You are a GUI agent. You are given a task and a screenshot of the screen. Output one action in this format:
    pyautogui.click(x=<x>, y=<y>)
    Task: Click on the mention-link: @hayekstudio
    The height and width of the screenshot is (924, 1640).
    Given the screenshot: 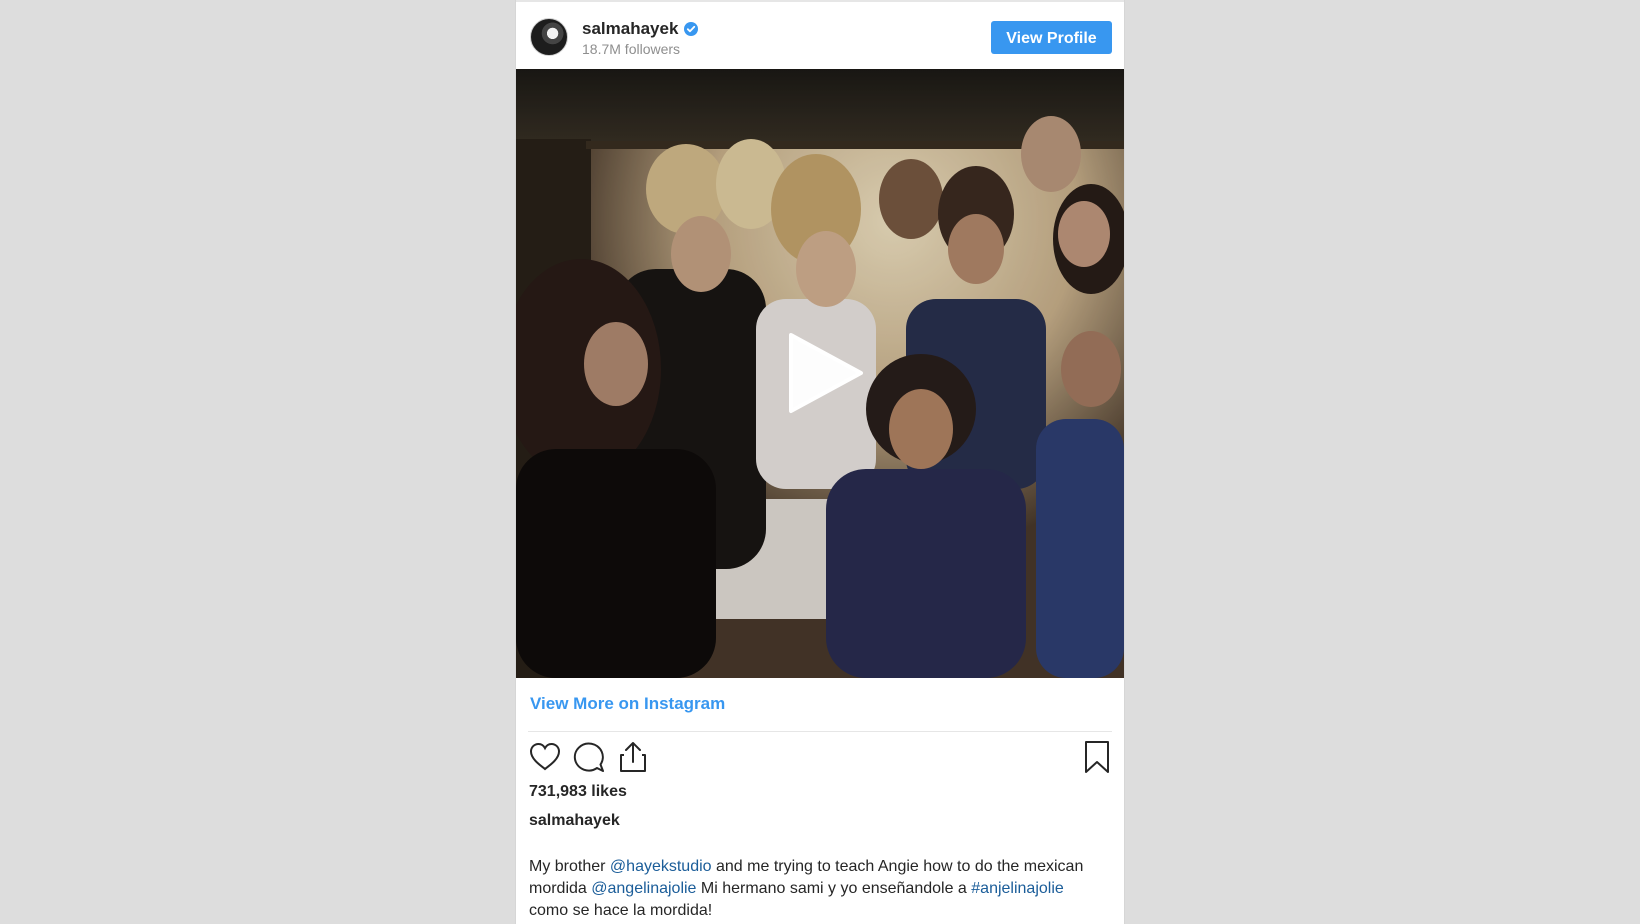 What is the action you would take?
    pyautogui.click(x=661, y=866)
    